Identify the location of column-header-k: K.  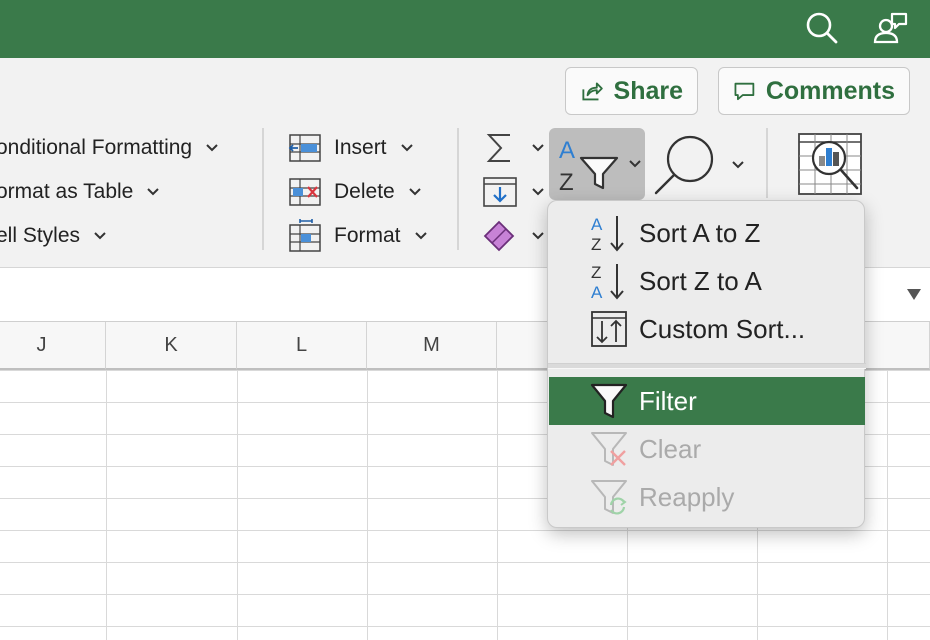
(171, 346).